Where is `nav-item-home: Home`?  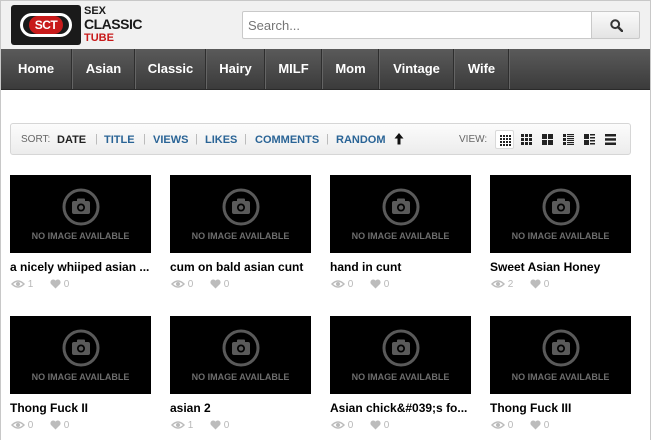 nav-item-home: Home is located at coordinates (36, 69).